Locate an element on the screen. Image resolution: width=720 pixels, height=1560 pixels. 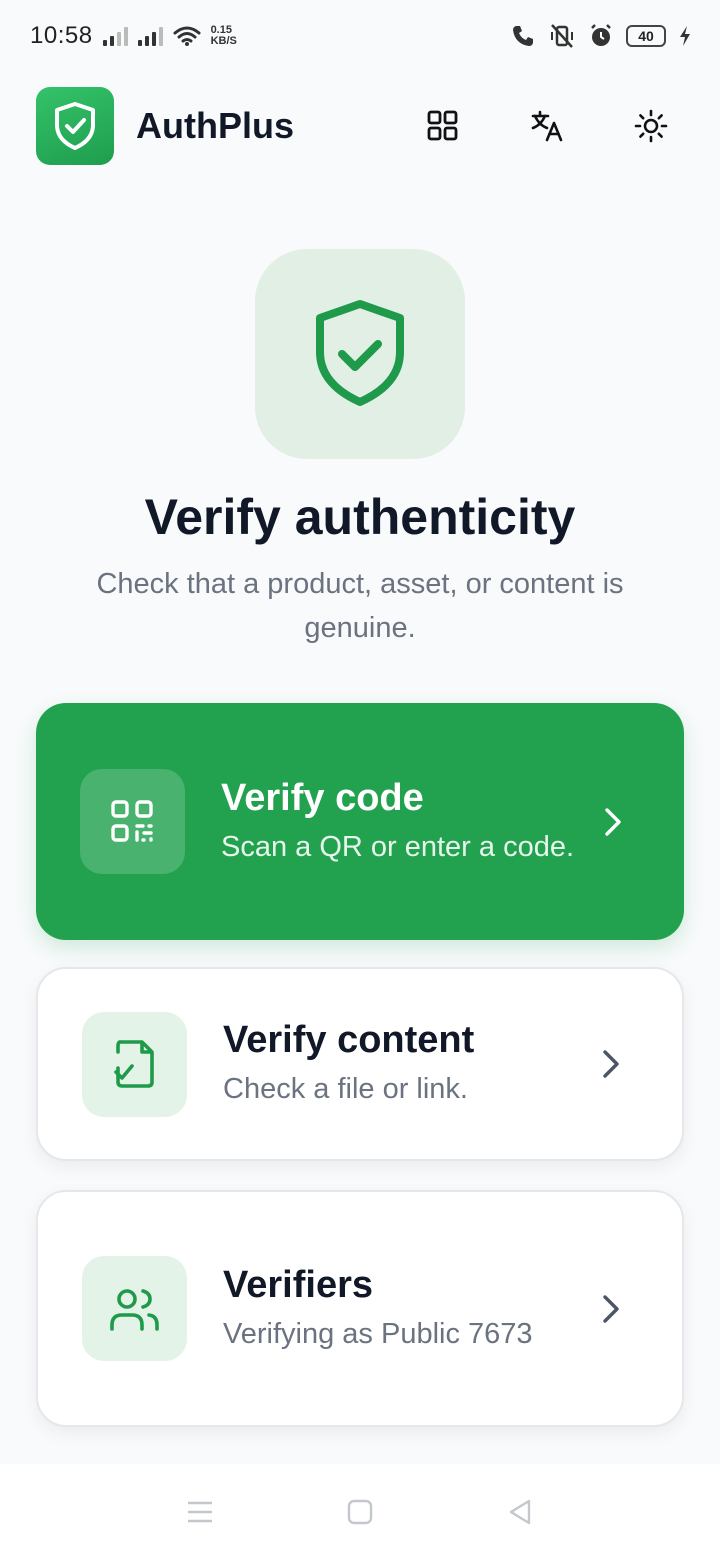
verify-code-card: Verify code Scan a QR or enter a code. is located at coordinates (360, 821).